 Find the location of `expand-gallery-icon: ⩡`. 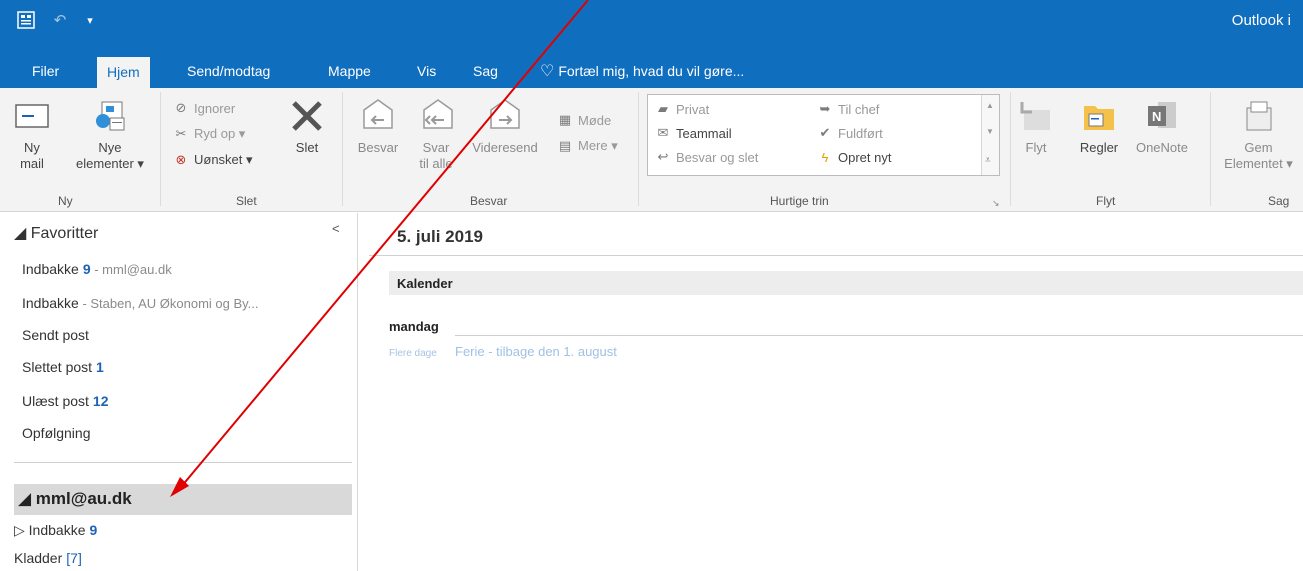

expand-gallery-icon: ⩡ is located at coordinates (988, 160).